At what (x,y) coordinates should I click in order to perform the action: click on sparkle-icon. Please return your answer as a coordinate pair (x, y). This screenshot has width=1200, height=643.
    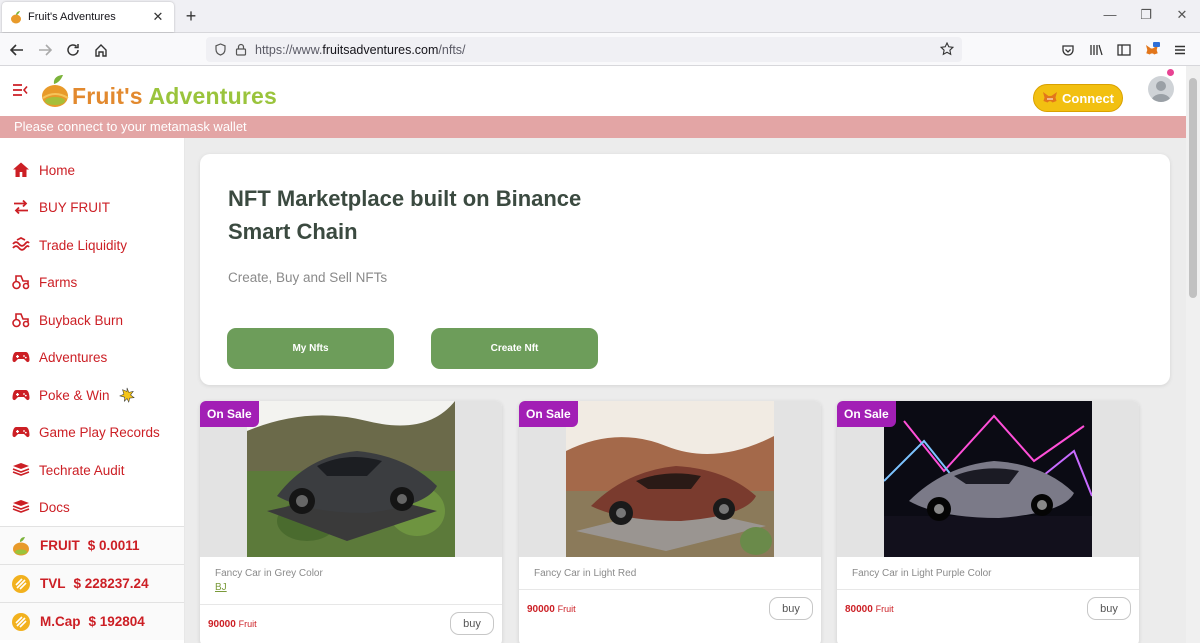
    Looking at the image, I should click on (126, 395).